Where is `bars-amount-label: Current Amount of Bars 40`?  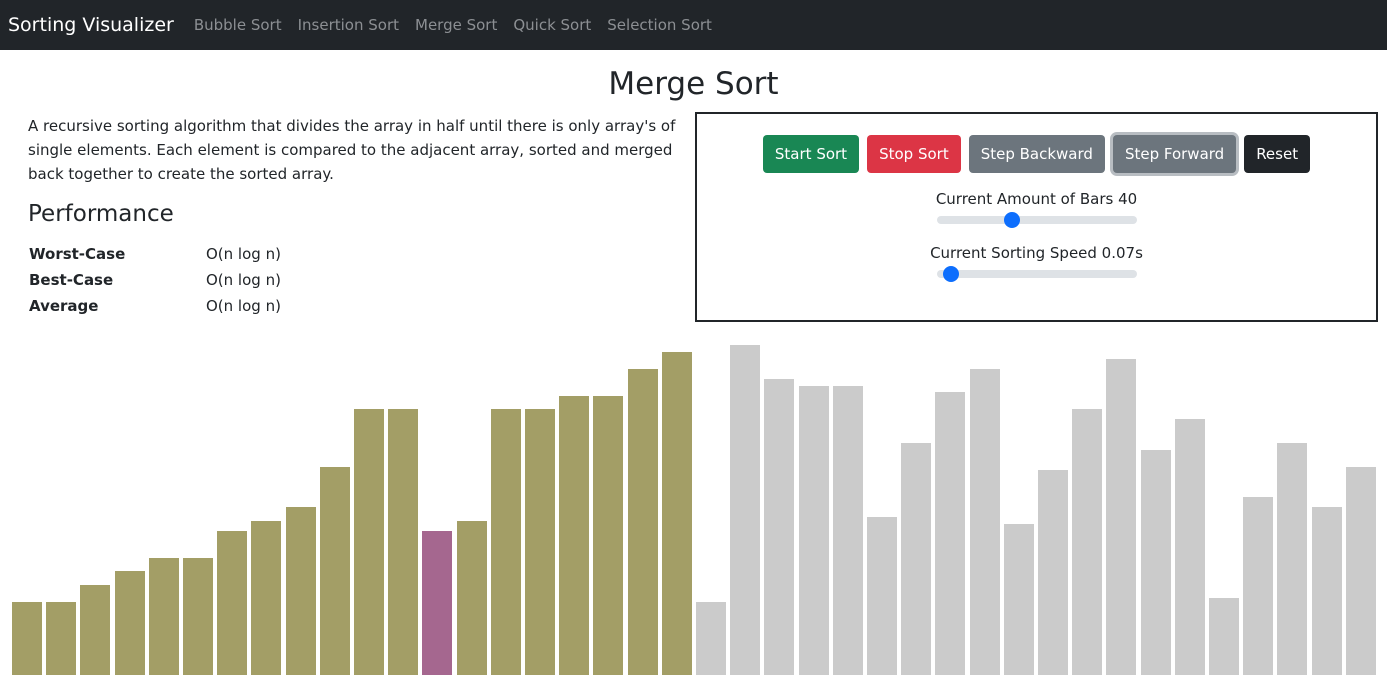 bars-amount-label: Current Amount of Bars 40 is located at coordinates (1036, 199).